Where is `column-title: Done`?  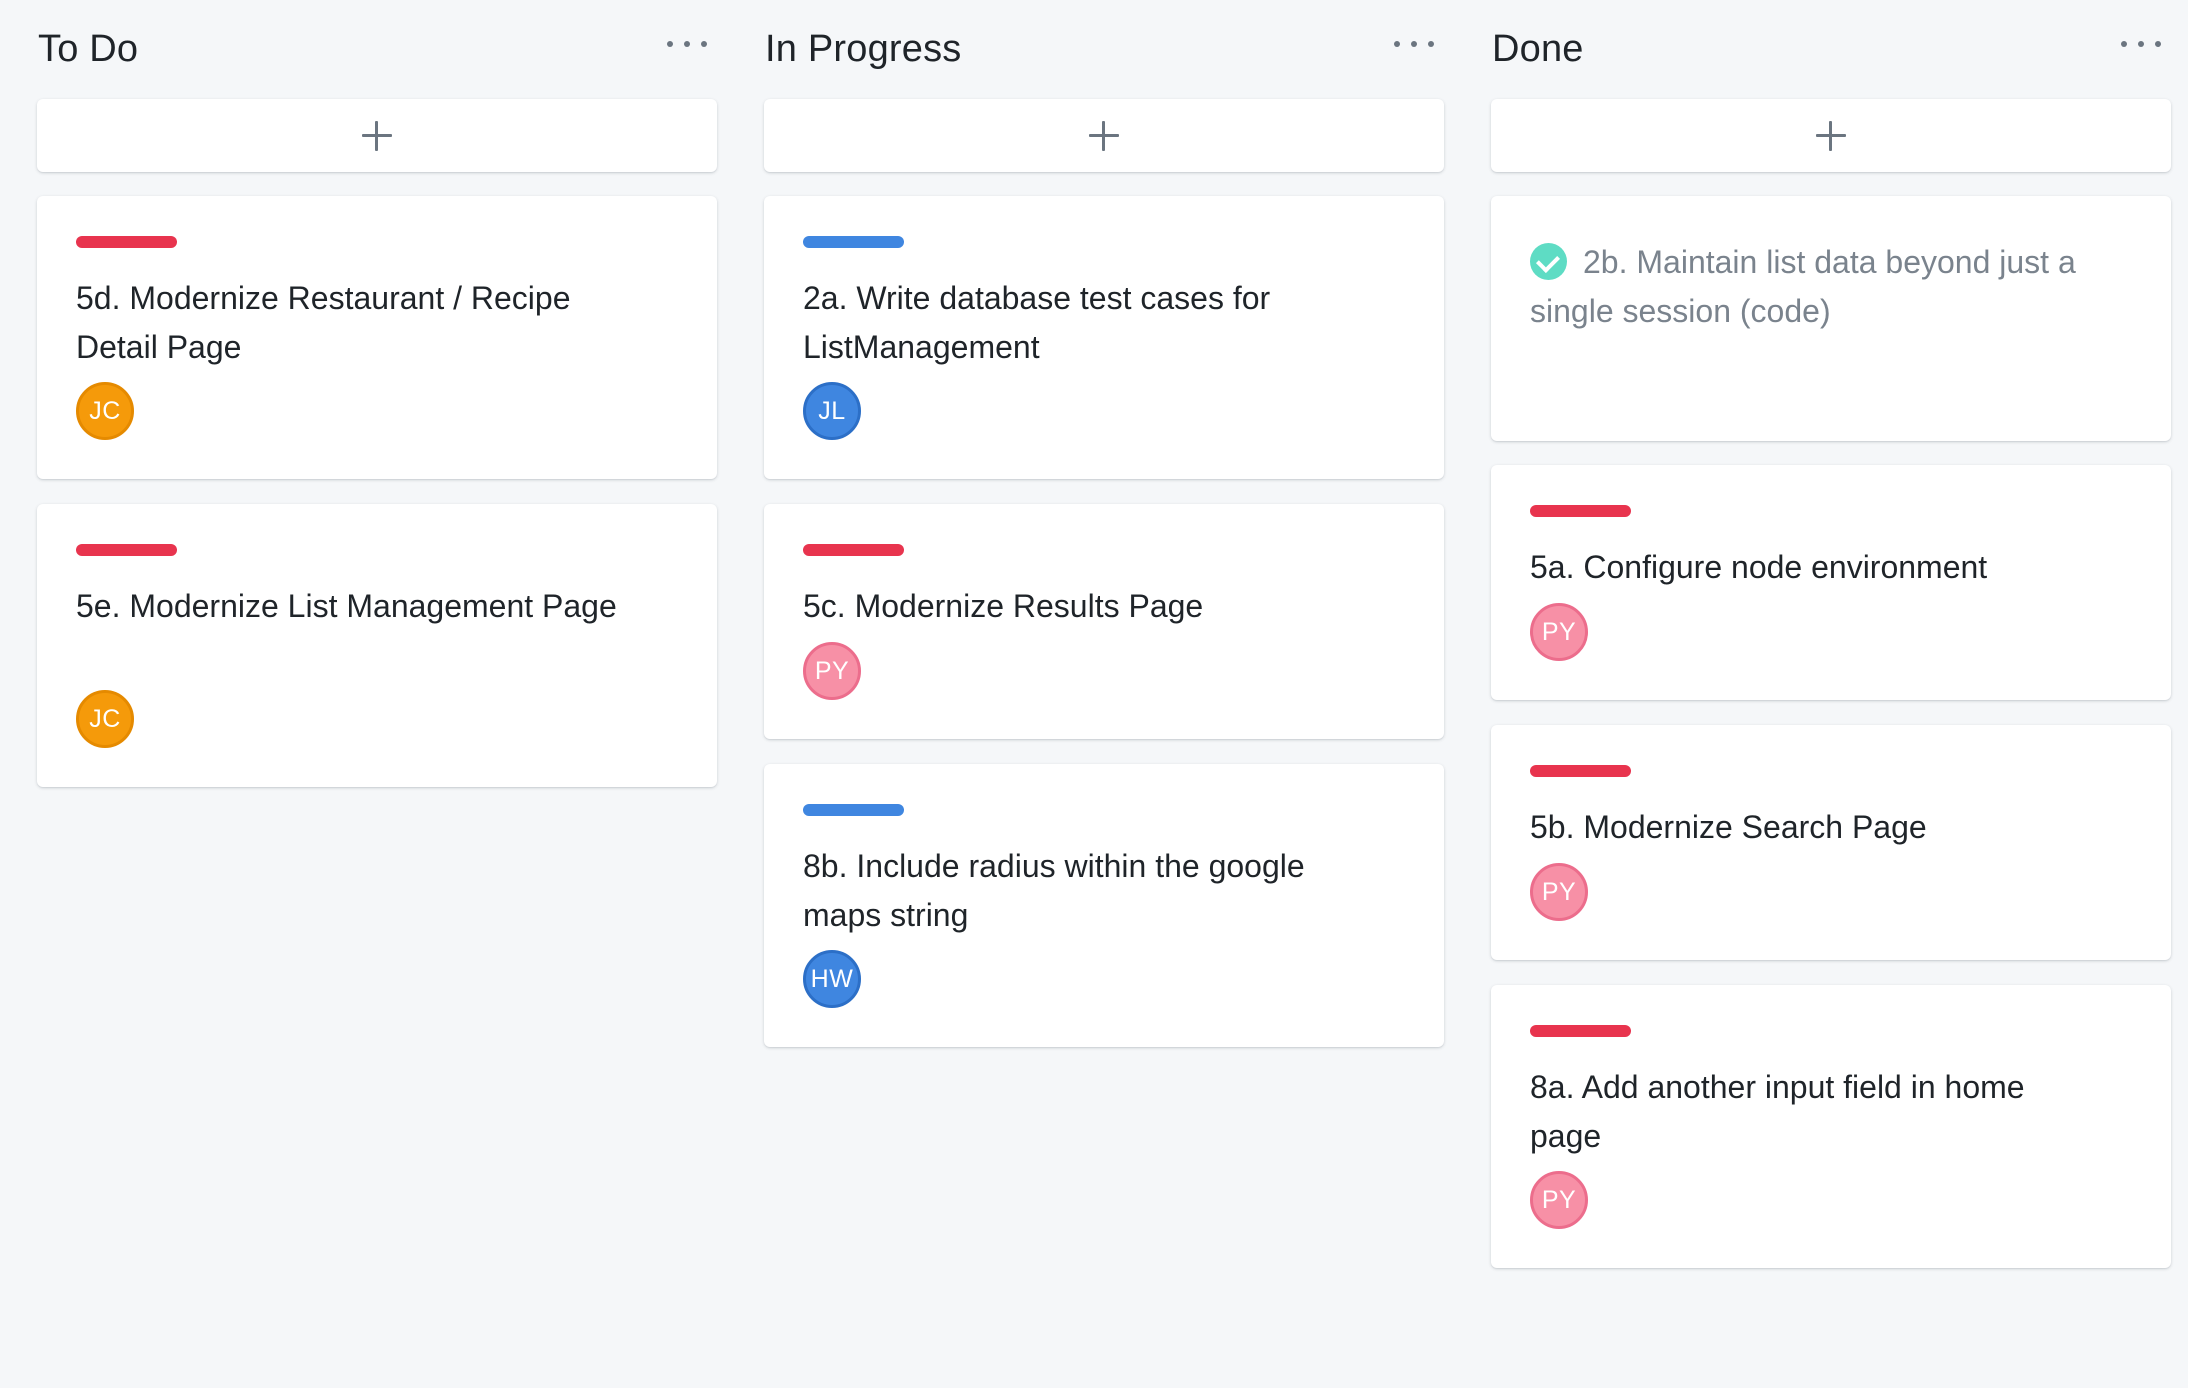 column-title: Done is located at coordinates (1538, 49).